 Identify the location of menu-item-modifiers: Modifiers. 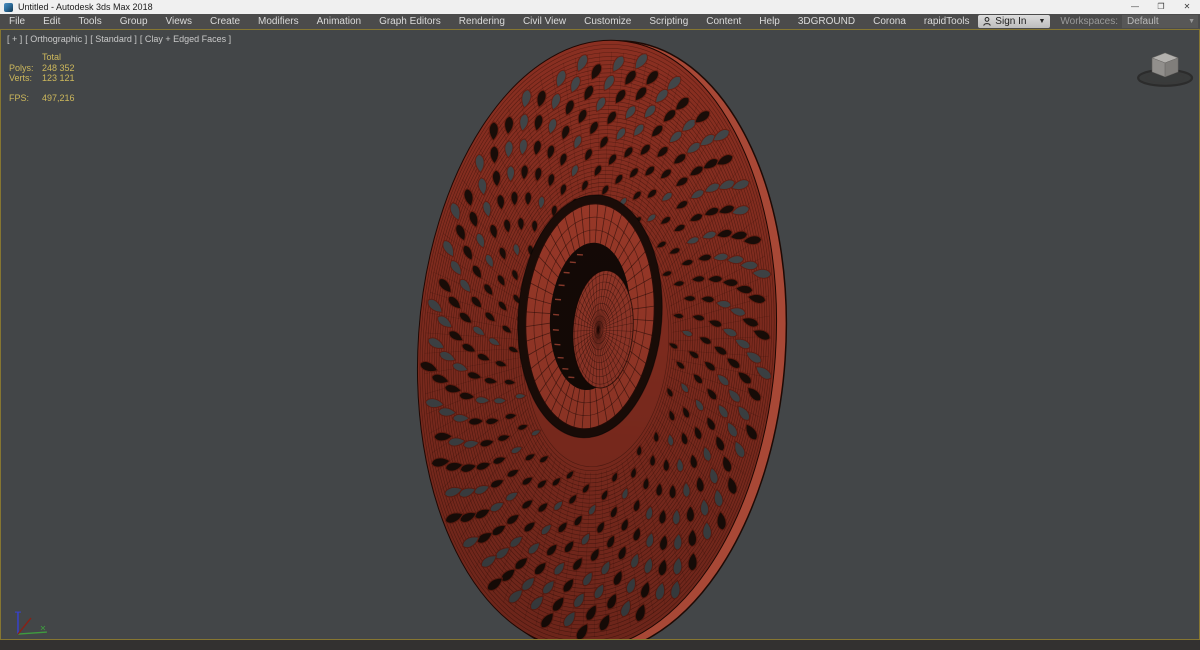
(278, 21).